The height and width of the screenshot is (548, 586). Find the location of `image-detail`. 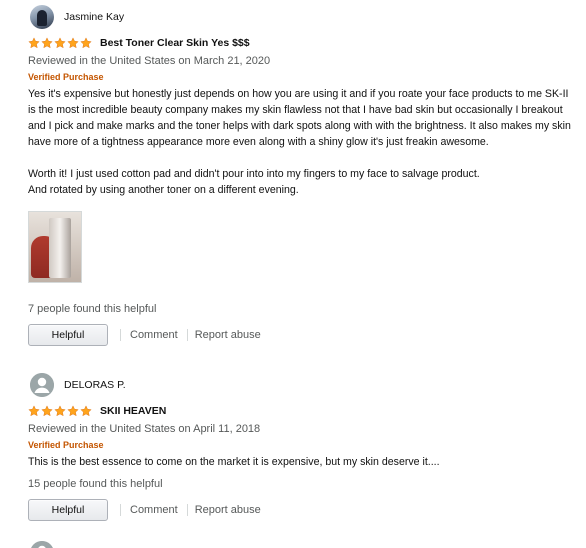

image-detail is located at coordinates (60, 248).